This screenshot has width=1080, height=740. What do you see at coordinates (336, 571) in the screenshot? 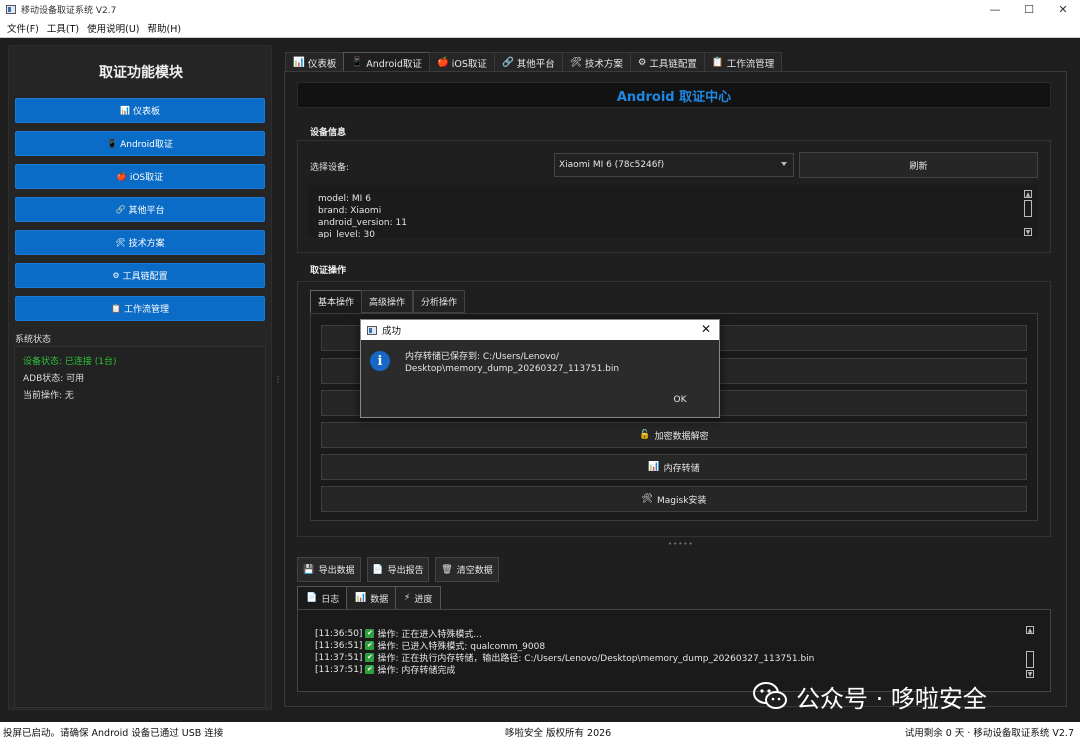
I see `action-label: 导出数据` at bounding box center [336, 571].